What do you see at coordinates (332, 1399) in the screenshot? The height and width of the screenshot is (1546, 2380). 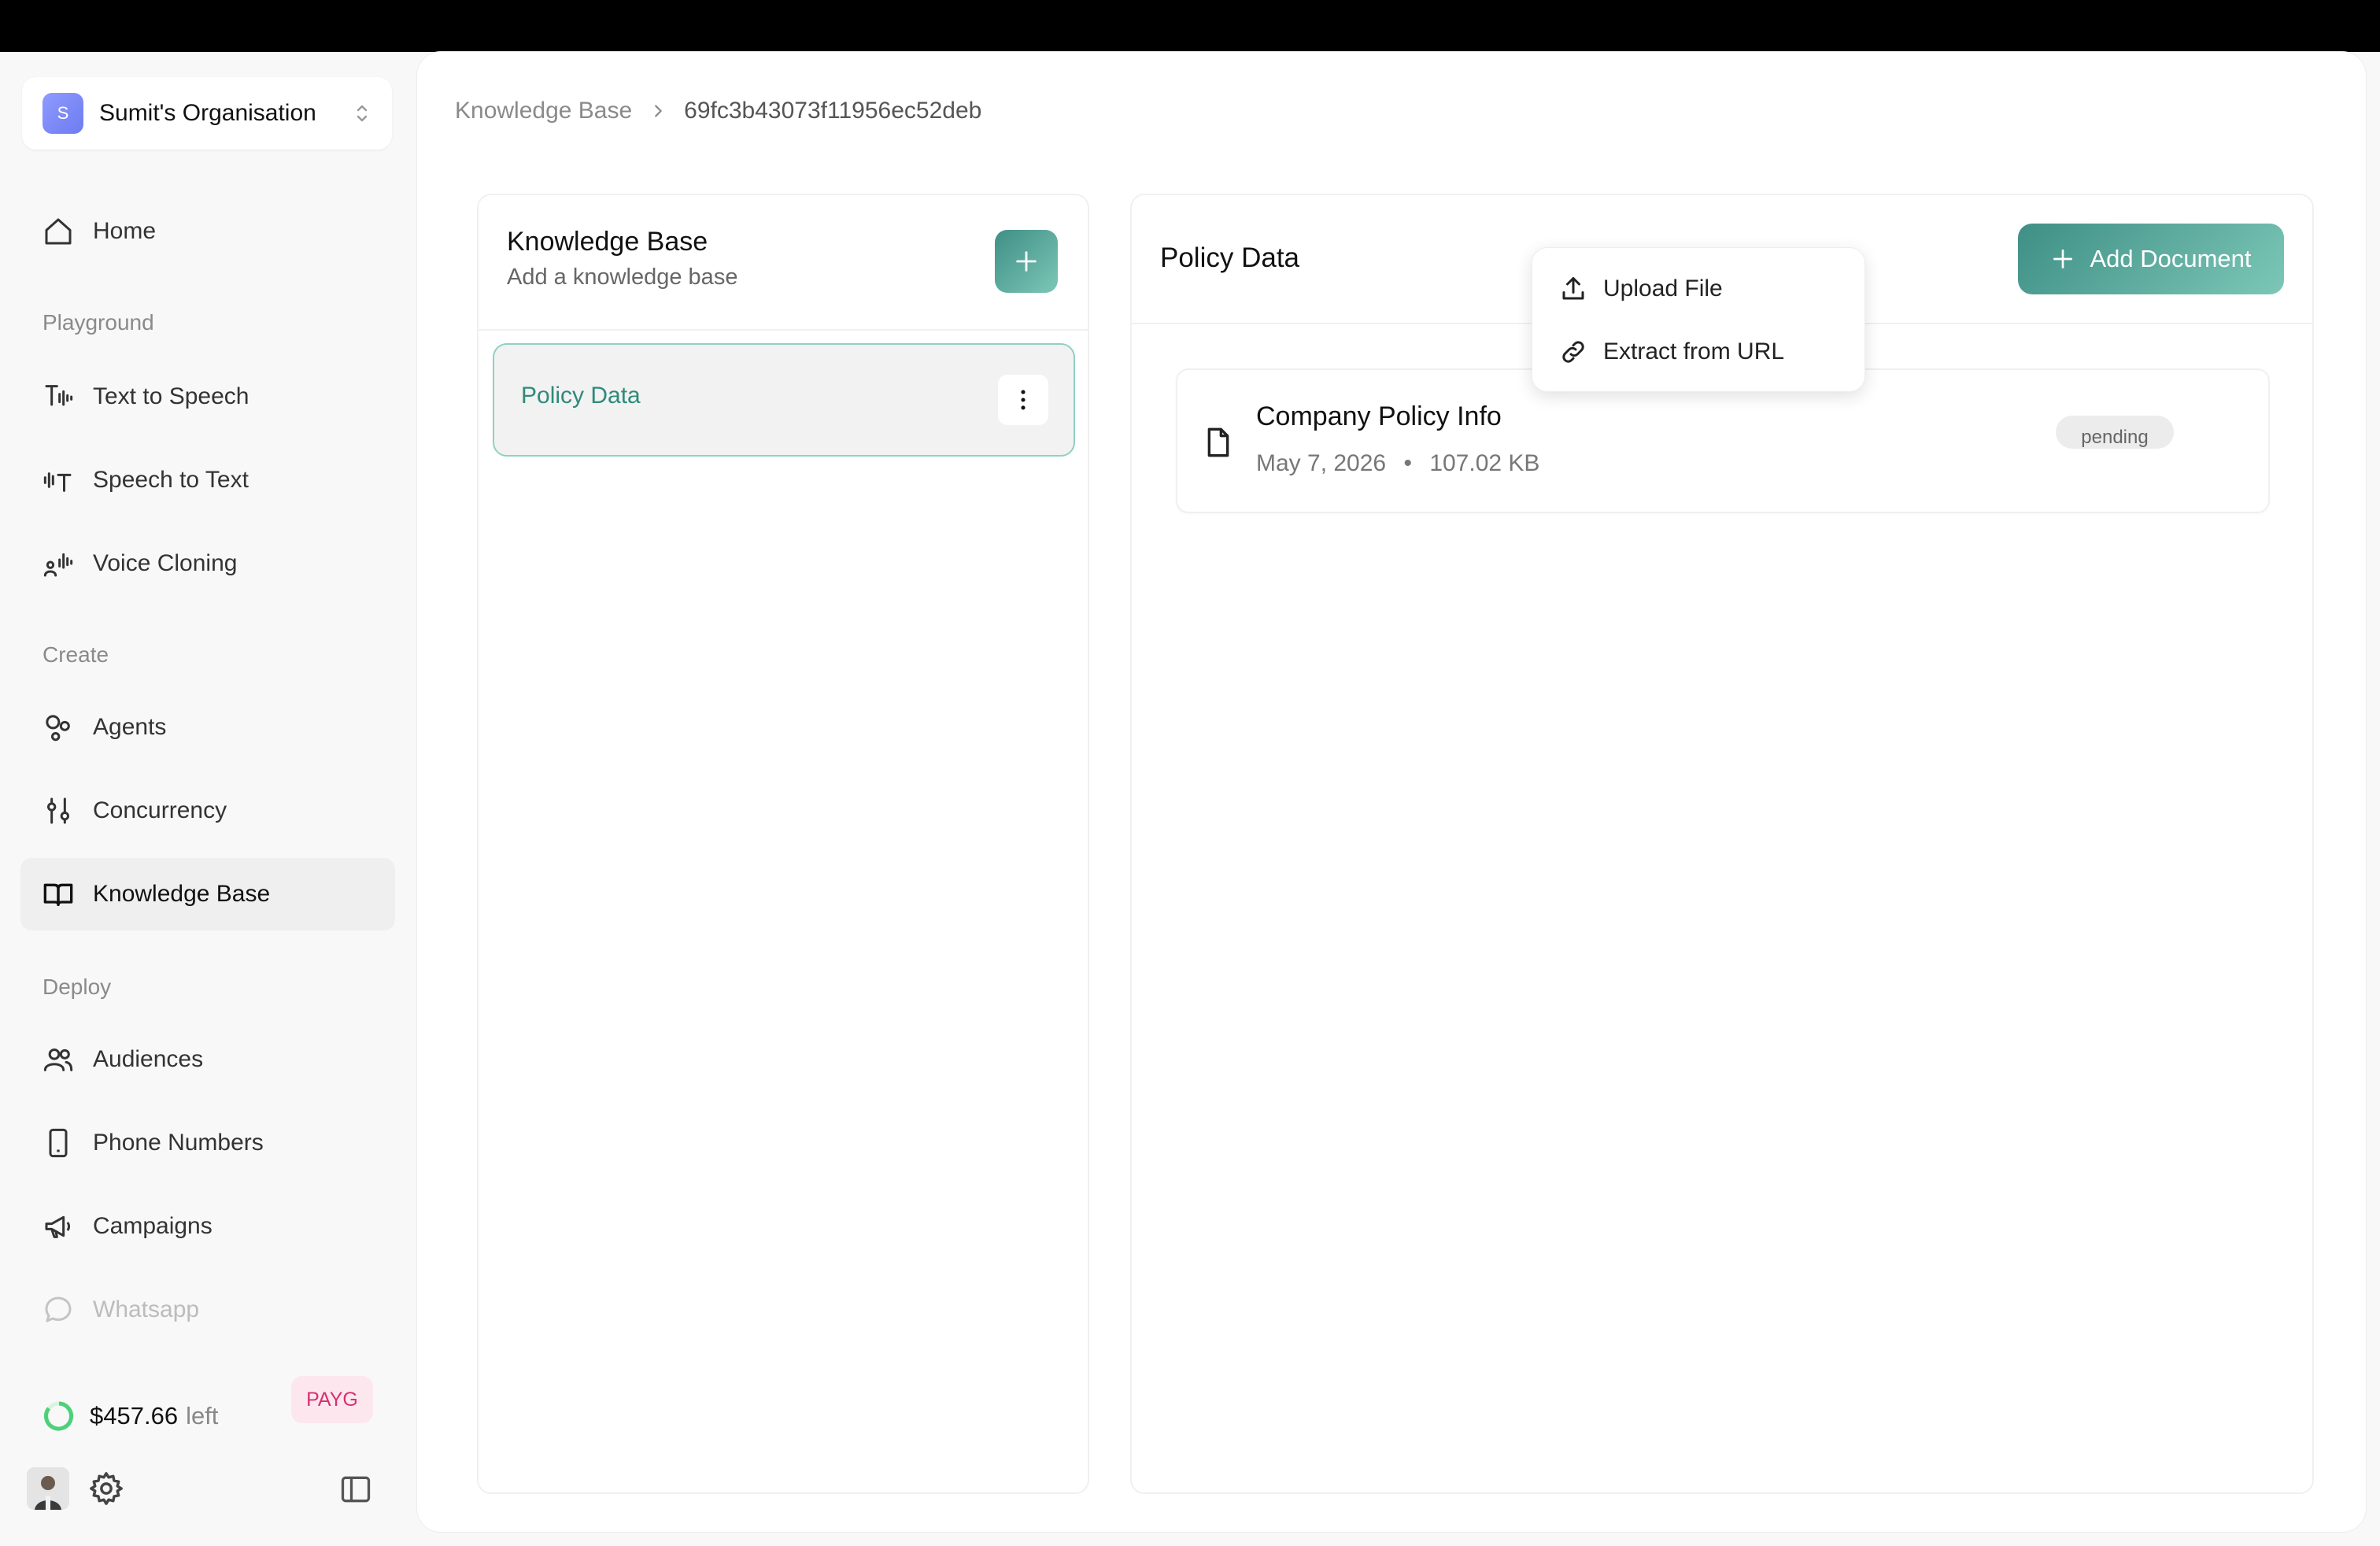 I see `plan-badge: PAYG` at bounding box center [332, 1399].